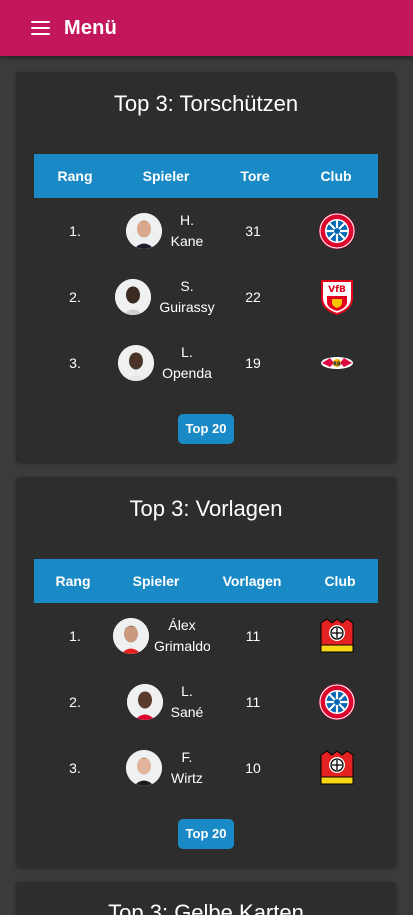 The image size is (413, 915). I want to click on card-title: Top 3: Torschützen, so click(206, 103).